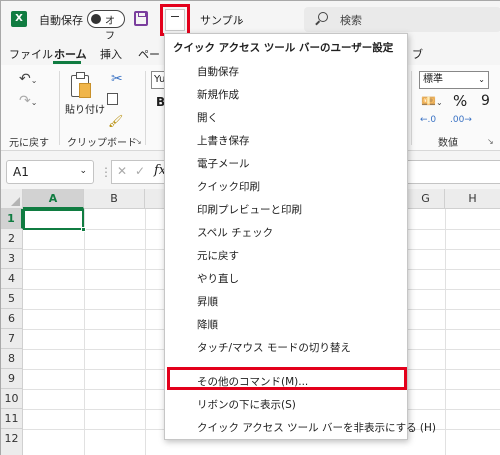  Describe the element at coordinates (50, 172) in the screenshot. I see `name-box: A1 ⌄` at that location.